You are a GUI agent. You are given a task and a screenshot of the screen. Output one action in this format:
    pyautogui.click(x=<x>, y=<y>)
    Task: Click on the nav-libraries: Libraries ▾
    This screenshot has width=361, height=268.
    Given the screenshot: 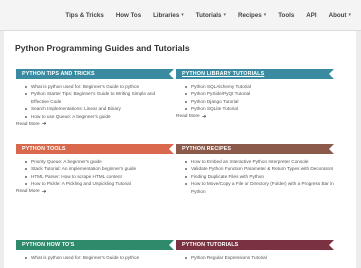 What is the action you would take?
    pyautogui.click(x=168, y=15)
    